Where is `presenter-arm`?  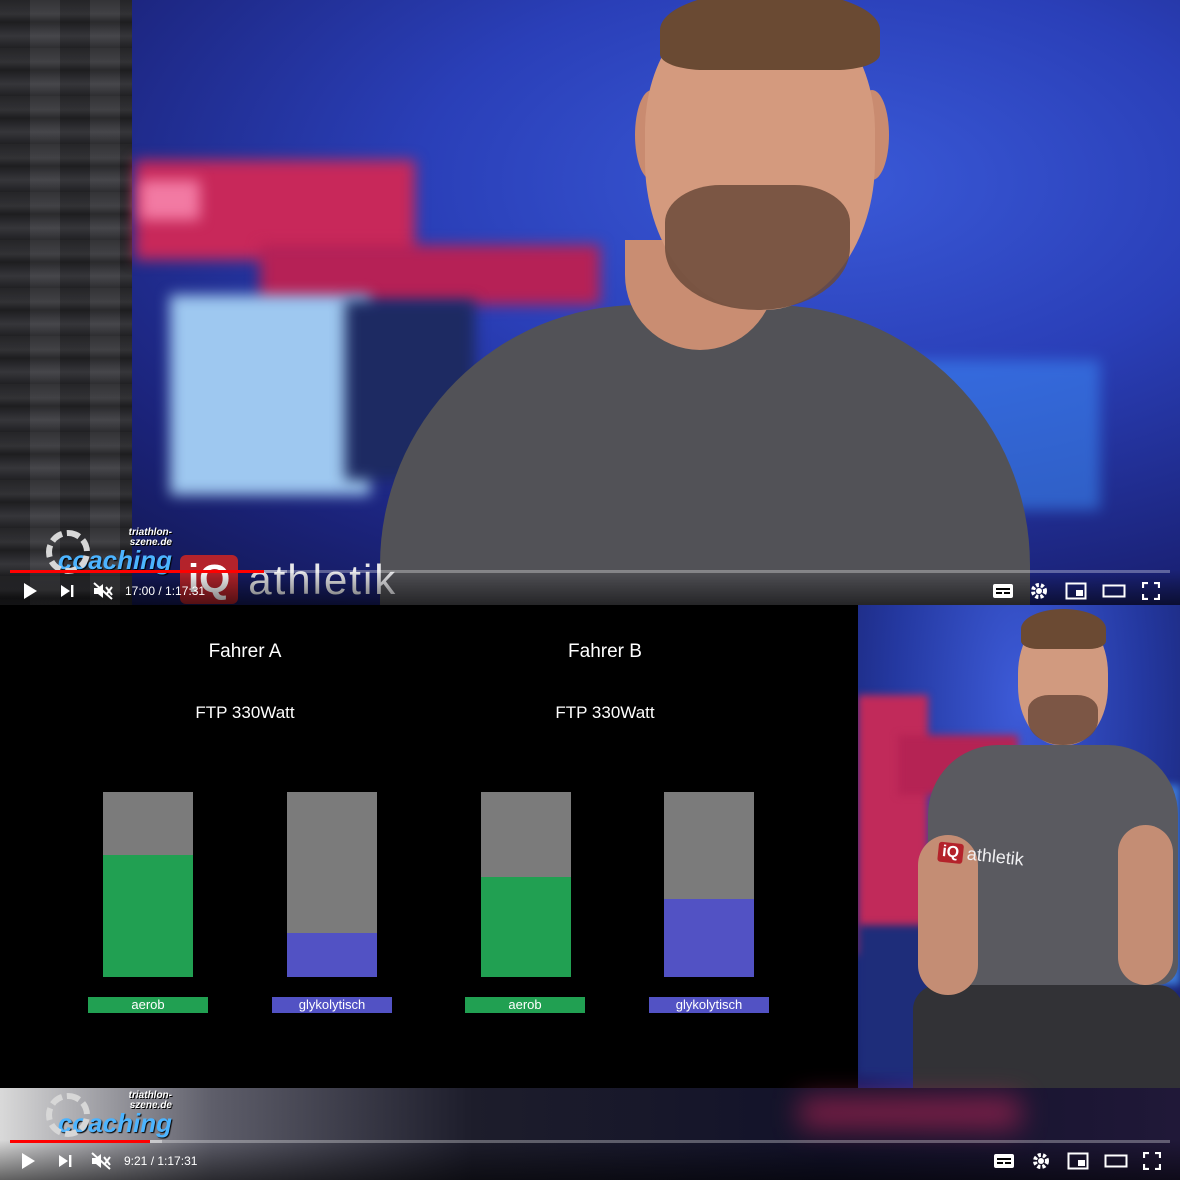
presenter-arm is located at coordinates (1145, 905).